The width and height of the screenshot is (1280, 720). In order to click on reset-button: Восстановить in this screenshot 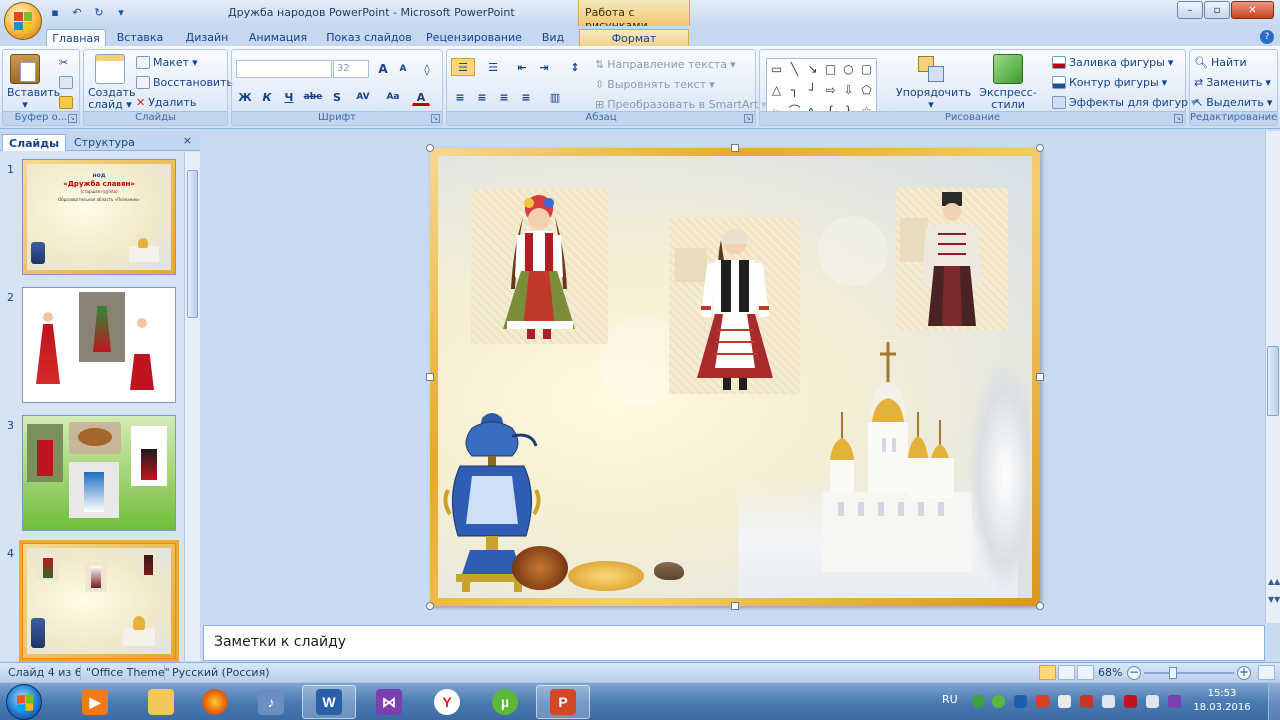, I will do `click(184, 82)`.